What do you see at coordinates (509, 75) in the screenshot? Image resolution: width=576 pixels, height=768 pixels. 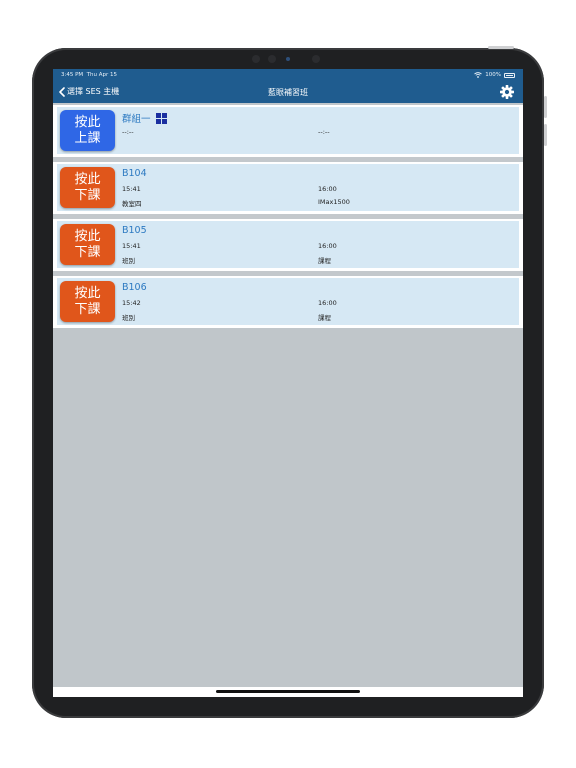 I see `battery-icon` at bounding box center [509, 75].